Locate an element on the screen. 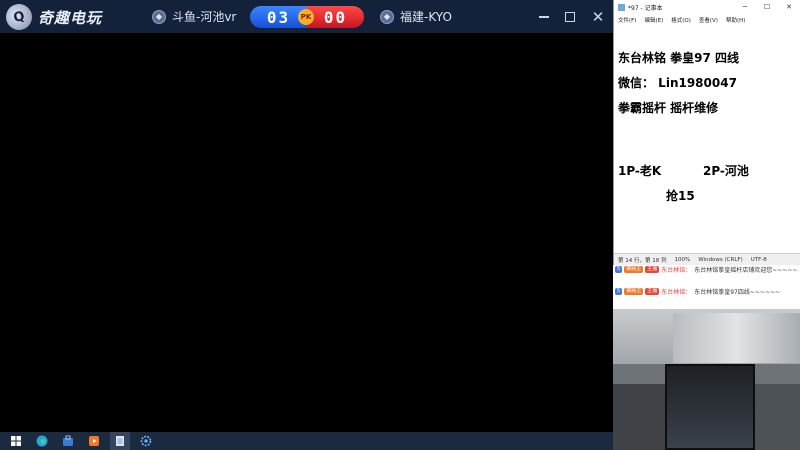  settings-icon is located at coordinates (146, 441).